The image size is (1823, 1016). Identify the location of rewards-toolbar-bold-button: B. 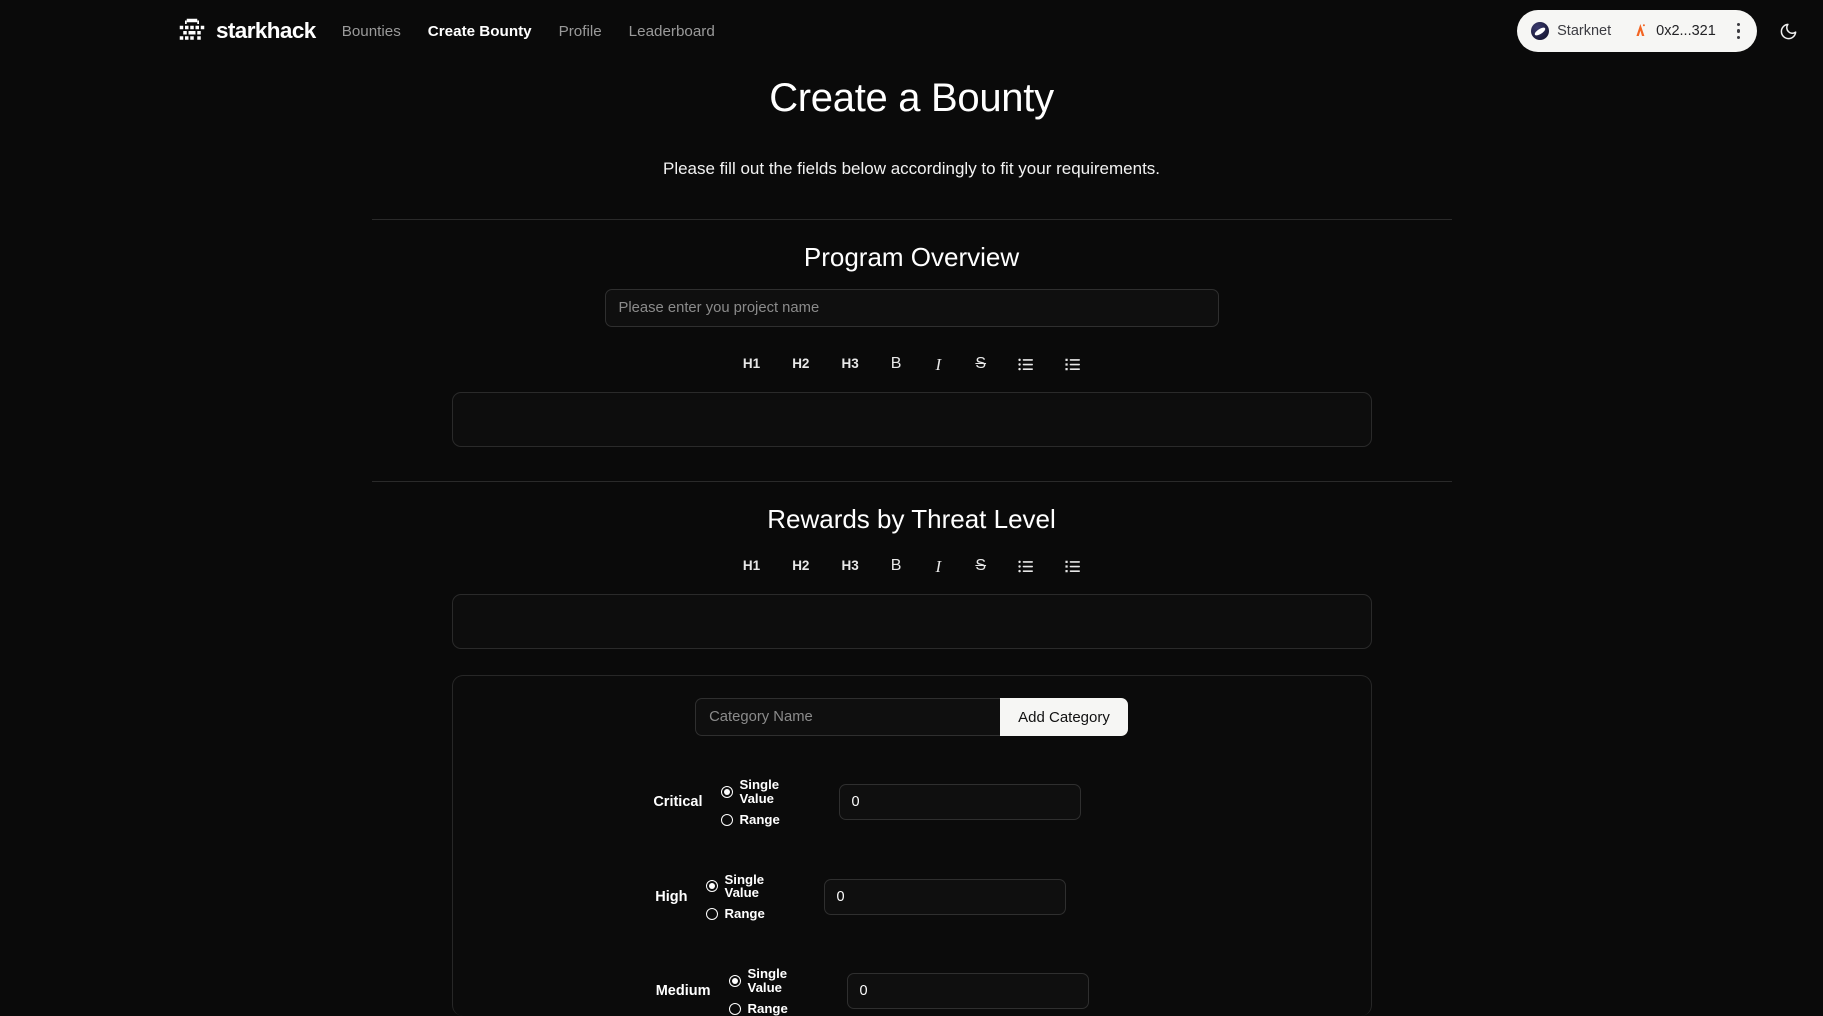
(896, 566).